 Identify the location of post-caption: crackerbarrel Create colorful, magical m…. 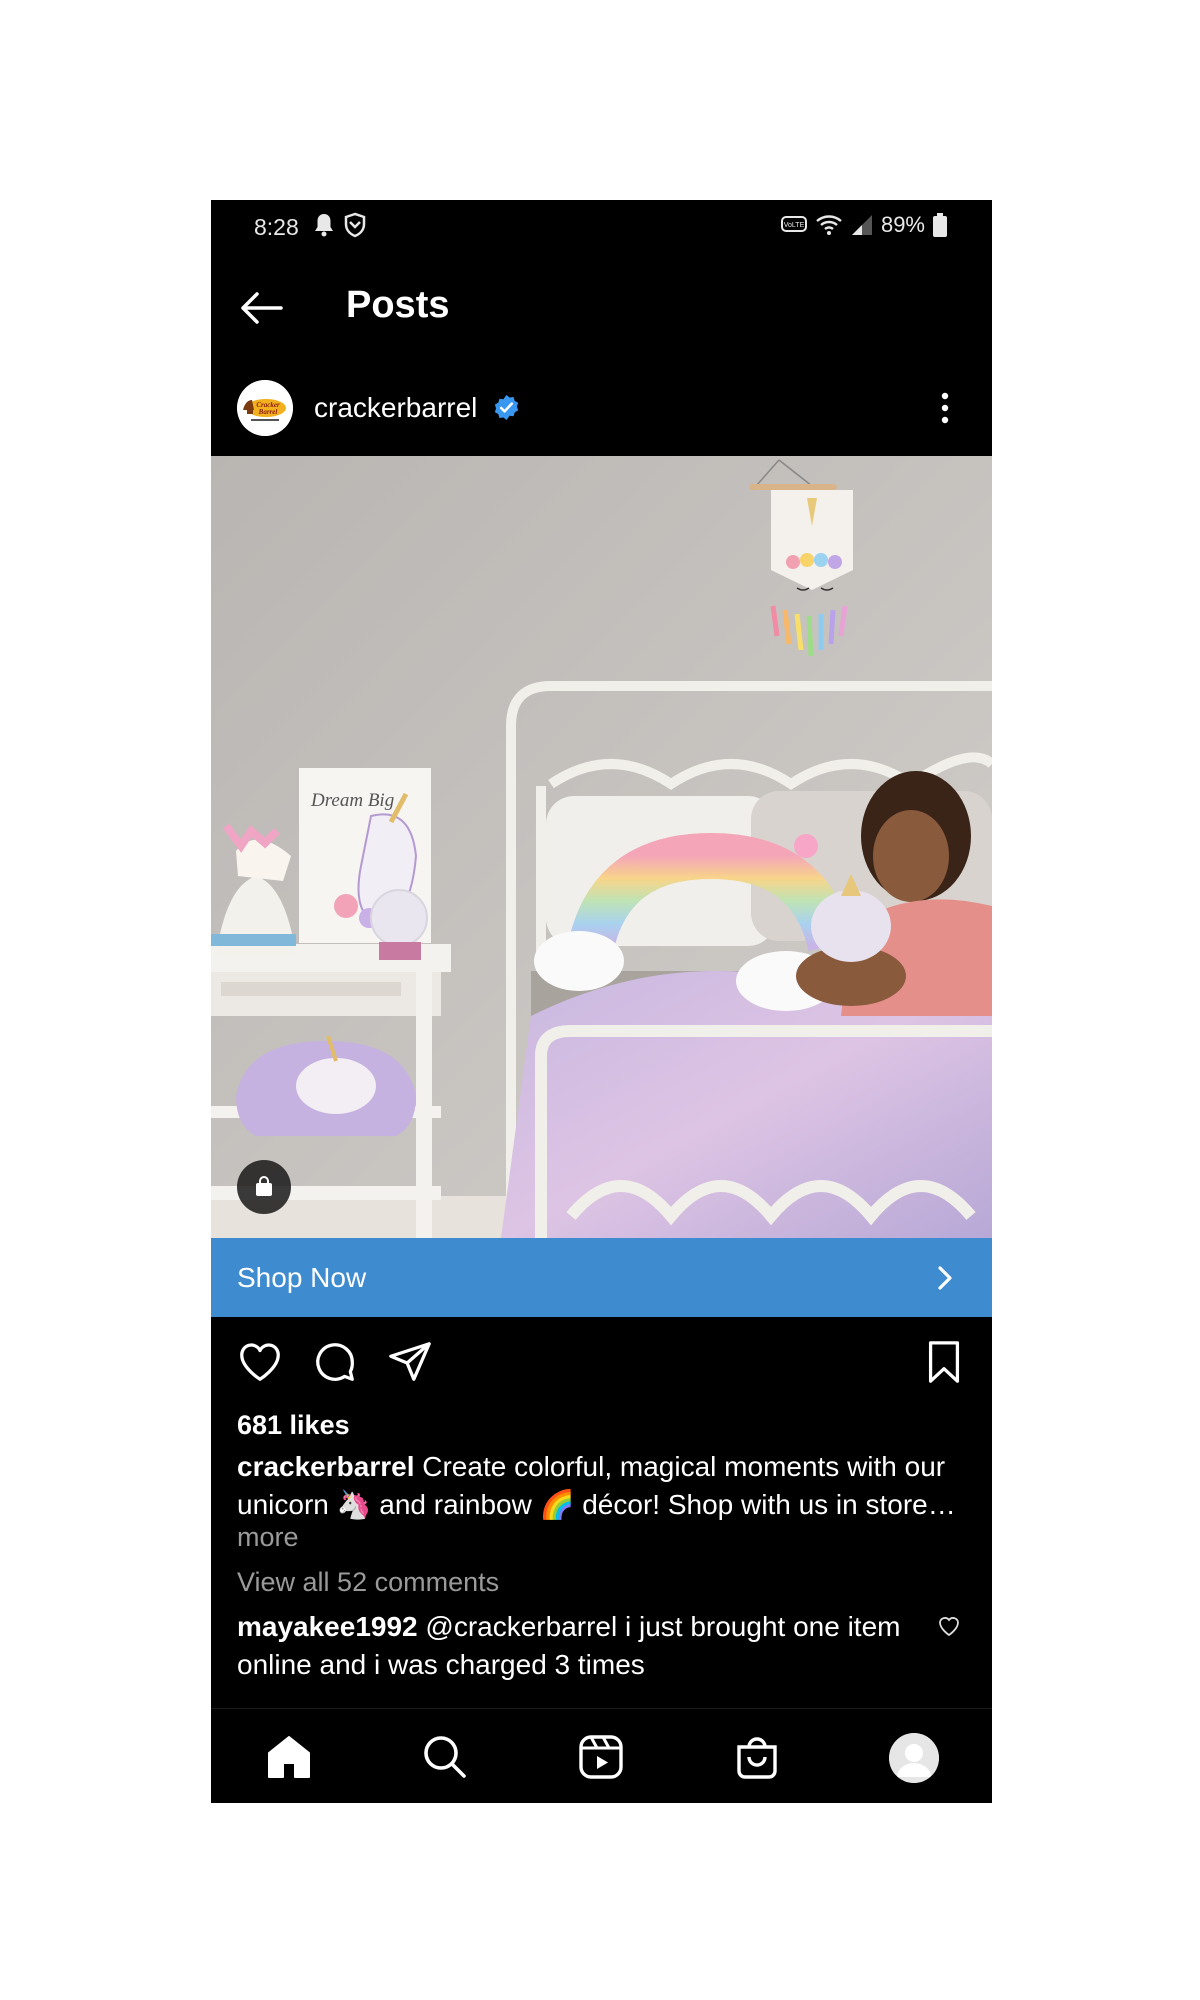
(604, 1486).